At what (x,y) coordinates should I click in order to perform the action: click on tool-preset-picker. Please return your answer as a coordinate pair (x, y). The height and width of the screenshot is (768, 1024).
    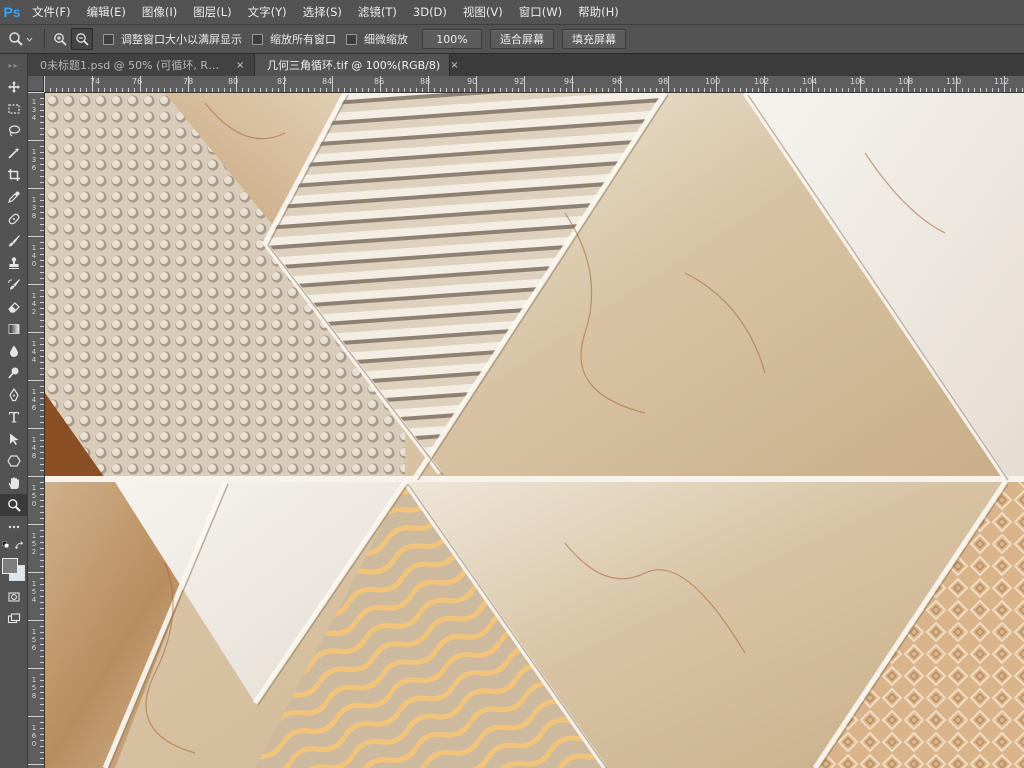
    Looking at the image, I should click on (20, 39).